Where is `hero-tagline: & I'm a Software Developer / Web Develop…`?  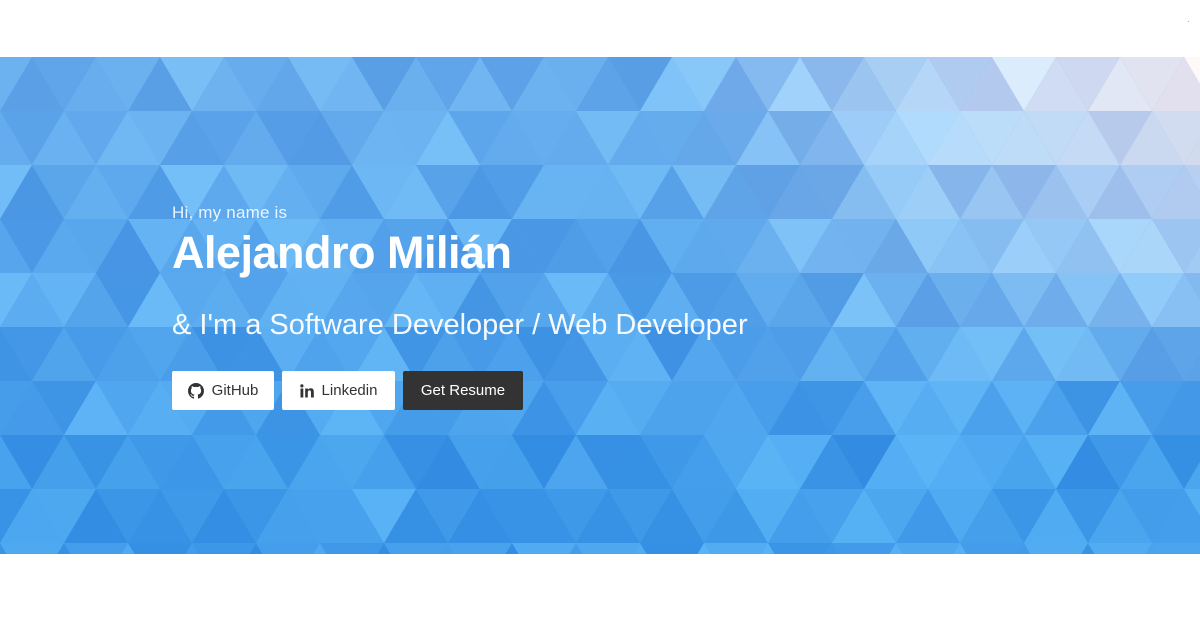 hero-tagline: & I'm a Software Developer / Web Develop… is located at coordinates (460, 325).